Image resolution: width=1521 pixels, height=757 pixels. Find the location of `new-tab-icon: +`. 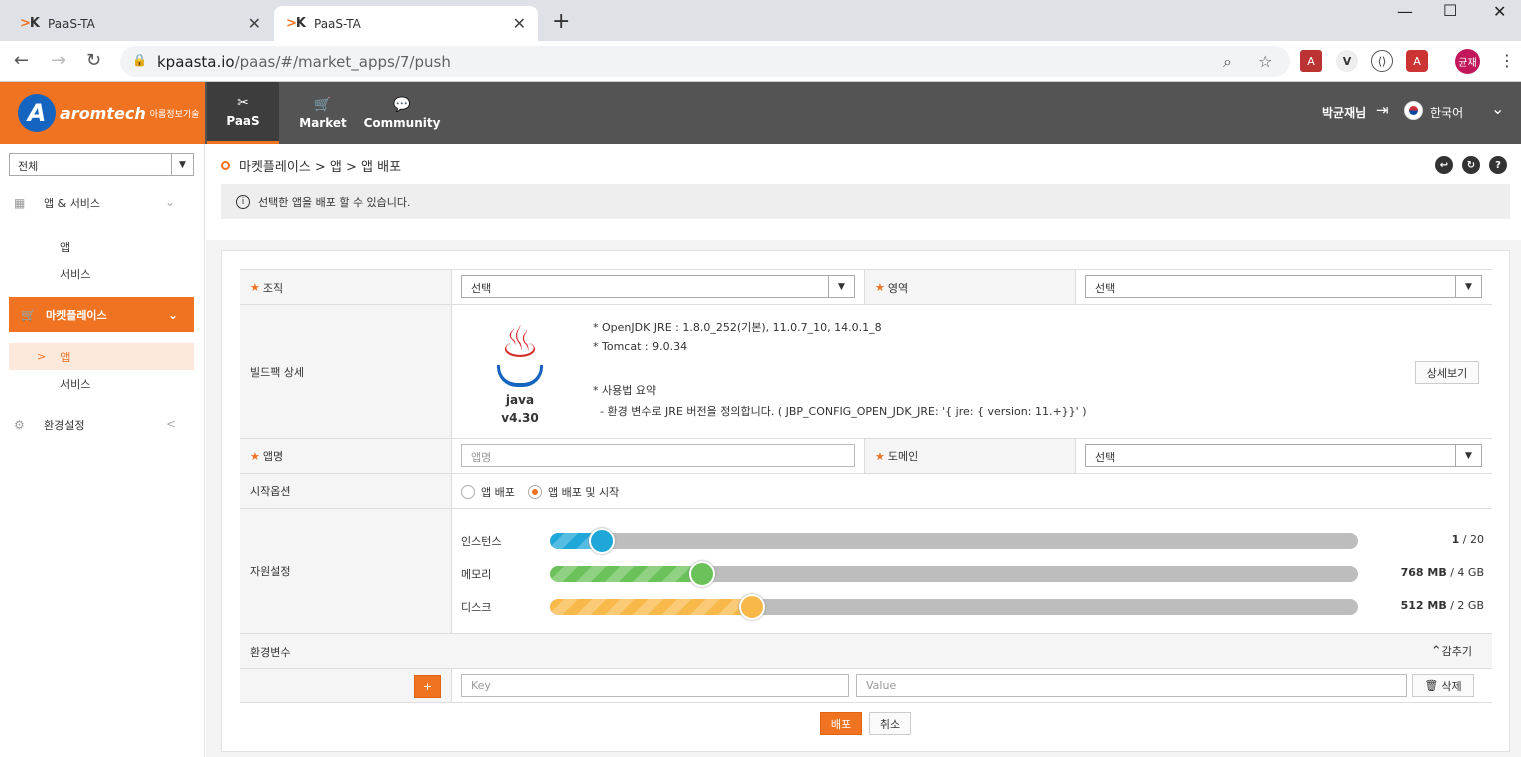

new-tab-icon: + is located at coordinates (561, 21).